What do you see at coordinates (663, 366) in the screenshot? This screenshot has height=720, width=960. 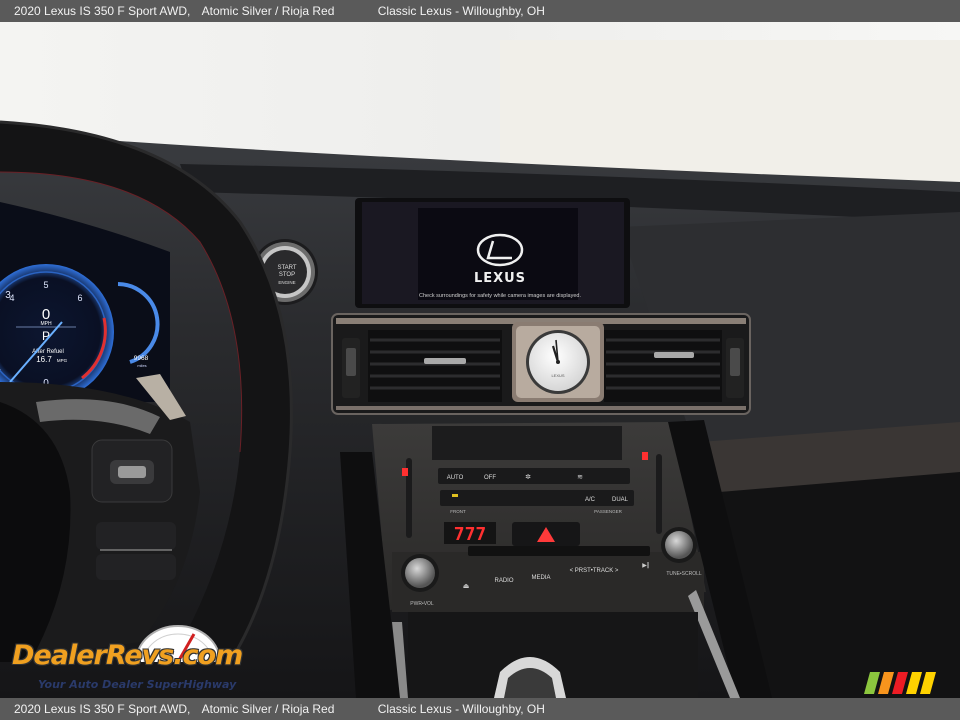 I see `right-air-vent` at bounding box center [663, 366].